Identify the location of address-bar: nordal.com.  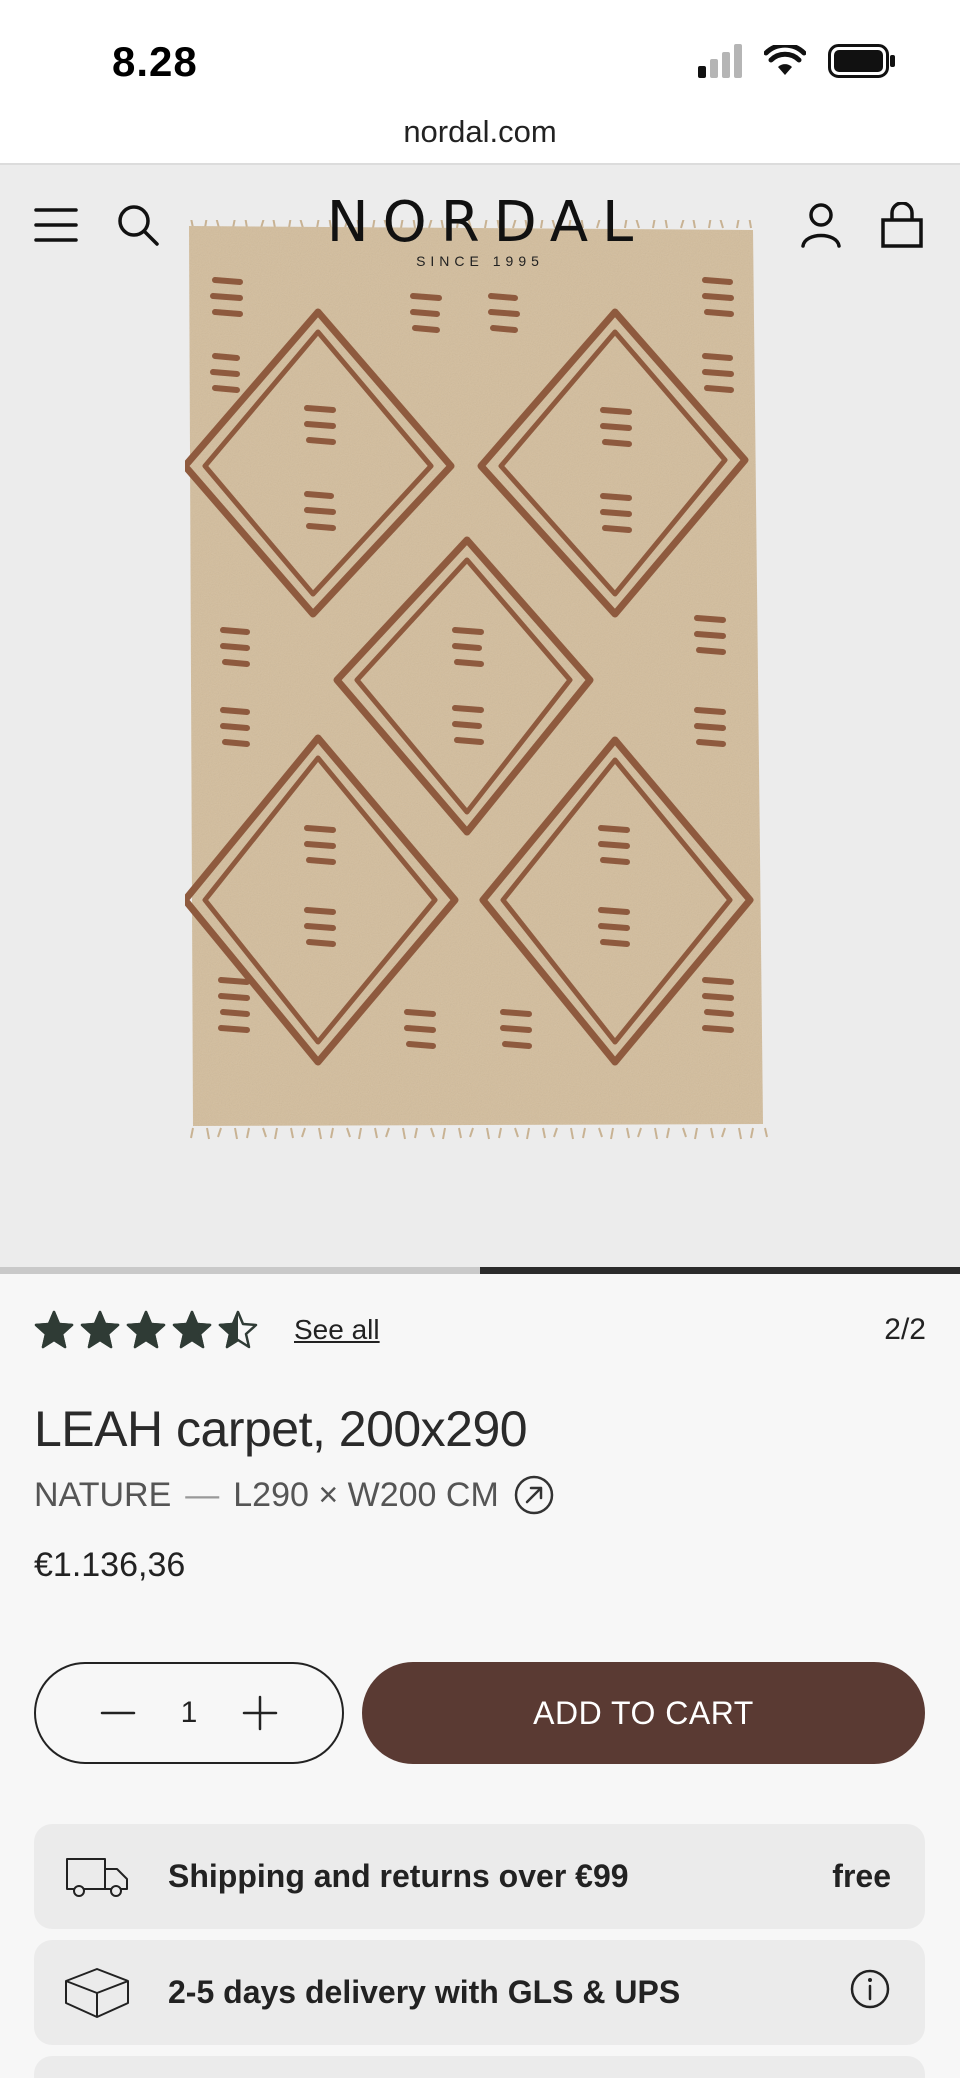
(480, 137).